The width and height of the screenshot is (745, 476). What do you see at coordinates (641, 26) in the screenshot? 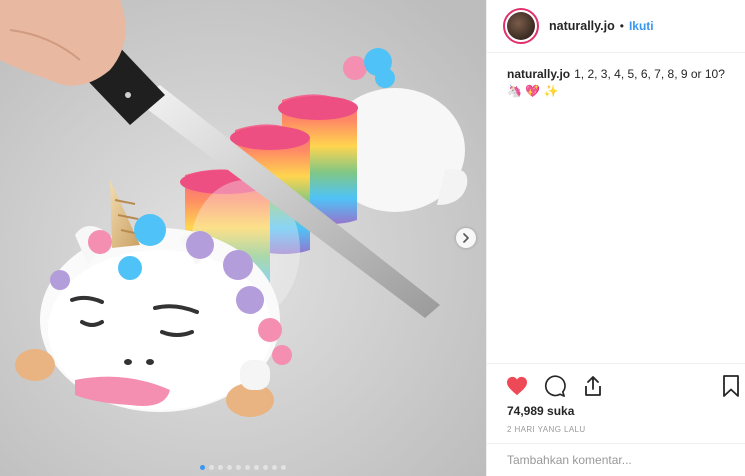
I see `follow-button: Ikuti` at bounding box center [641, 26].